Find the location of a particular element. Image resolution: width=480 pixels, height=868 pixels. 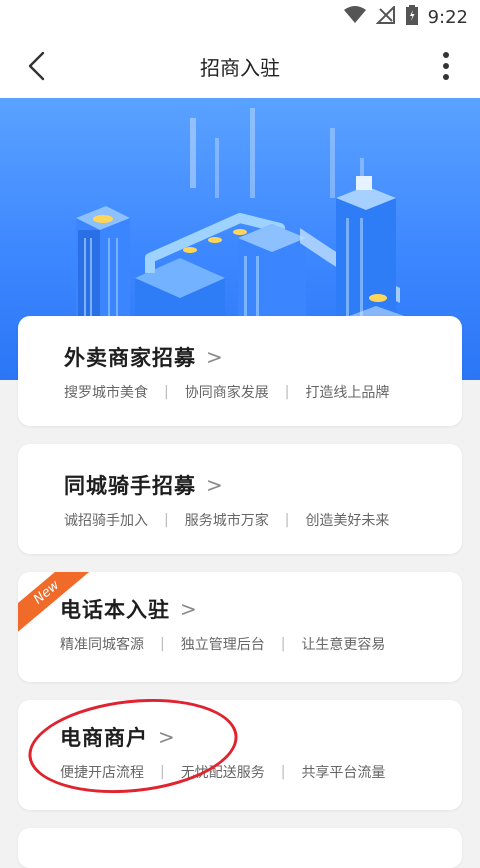

card-tag: 共享平台流量 is located at coordinates (343, 773).